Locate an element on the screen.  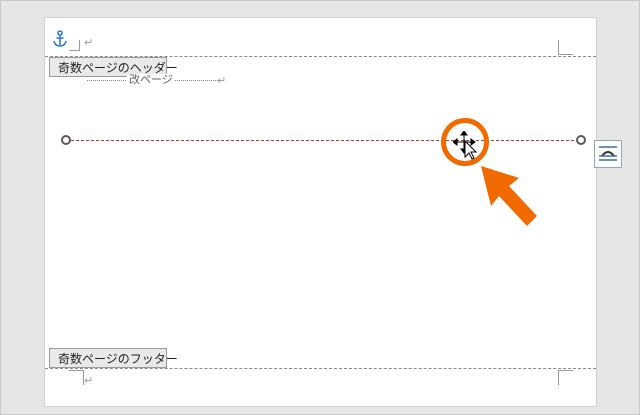
line-start-handle is located at coordinates (66, 140).